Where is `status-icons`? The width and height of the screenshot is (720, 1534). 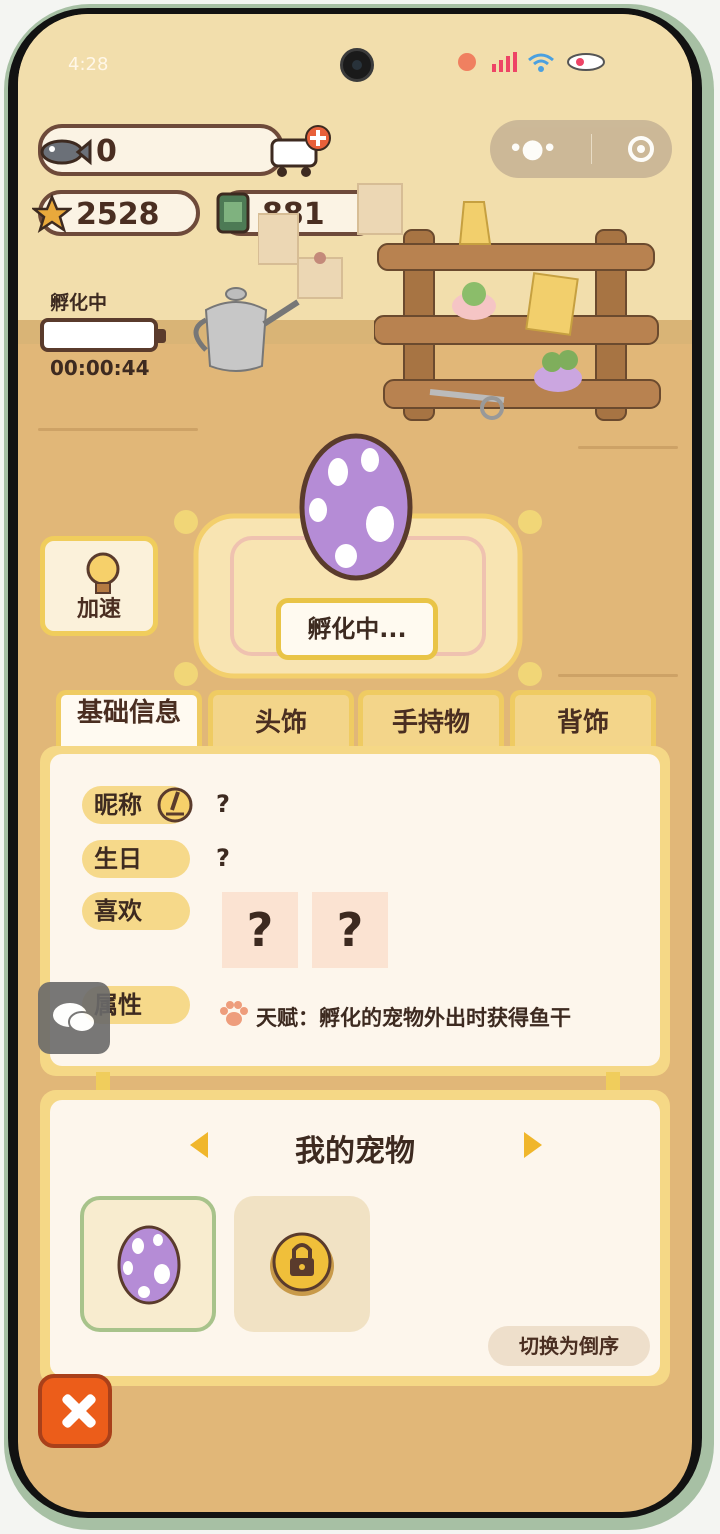
status-icons is located at coordinates (530, 62).